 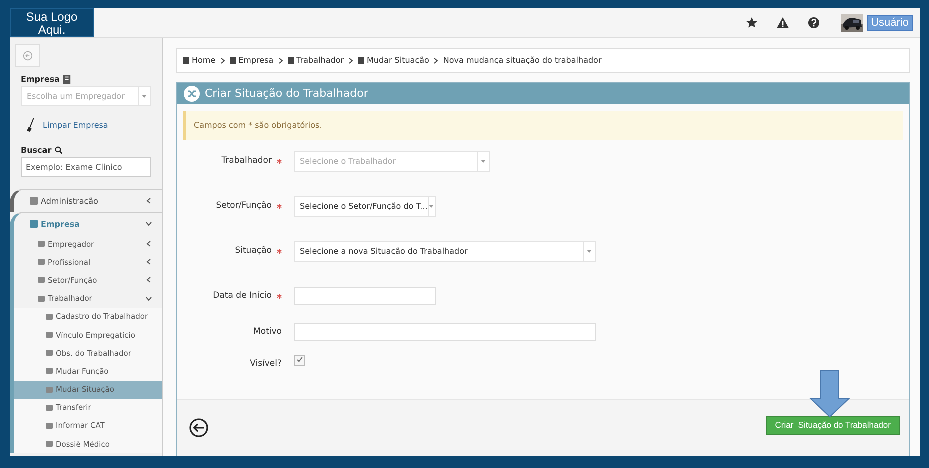 What do you see at coordinates (204, 60) in the screenshot?
I see `breadcrumb-link: Home` at bounding box center [204, 60].